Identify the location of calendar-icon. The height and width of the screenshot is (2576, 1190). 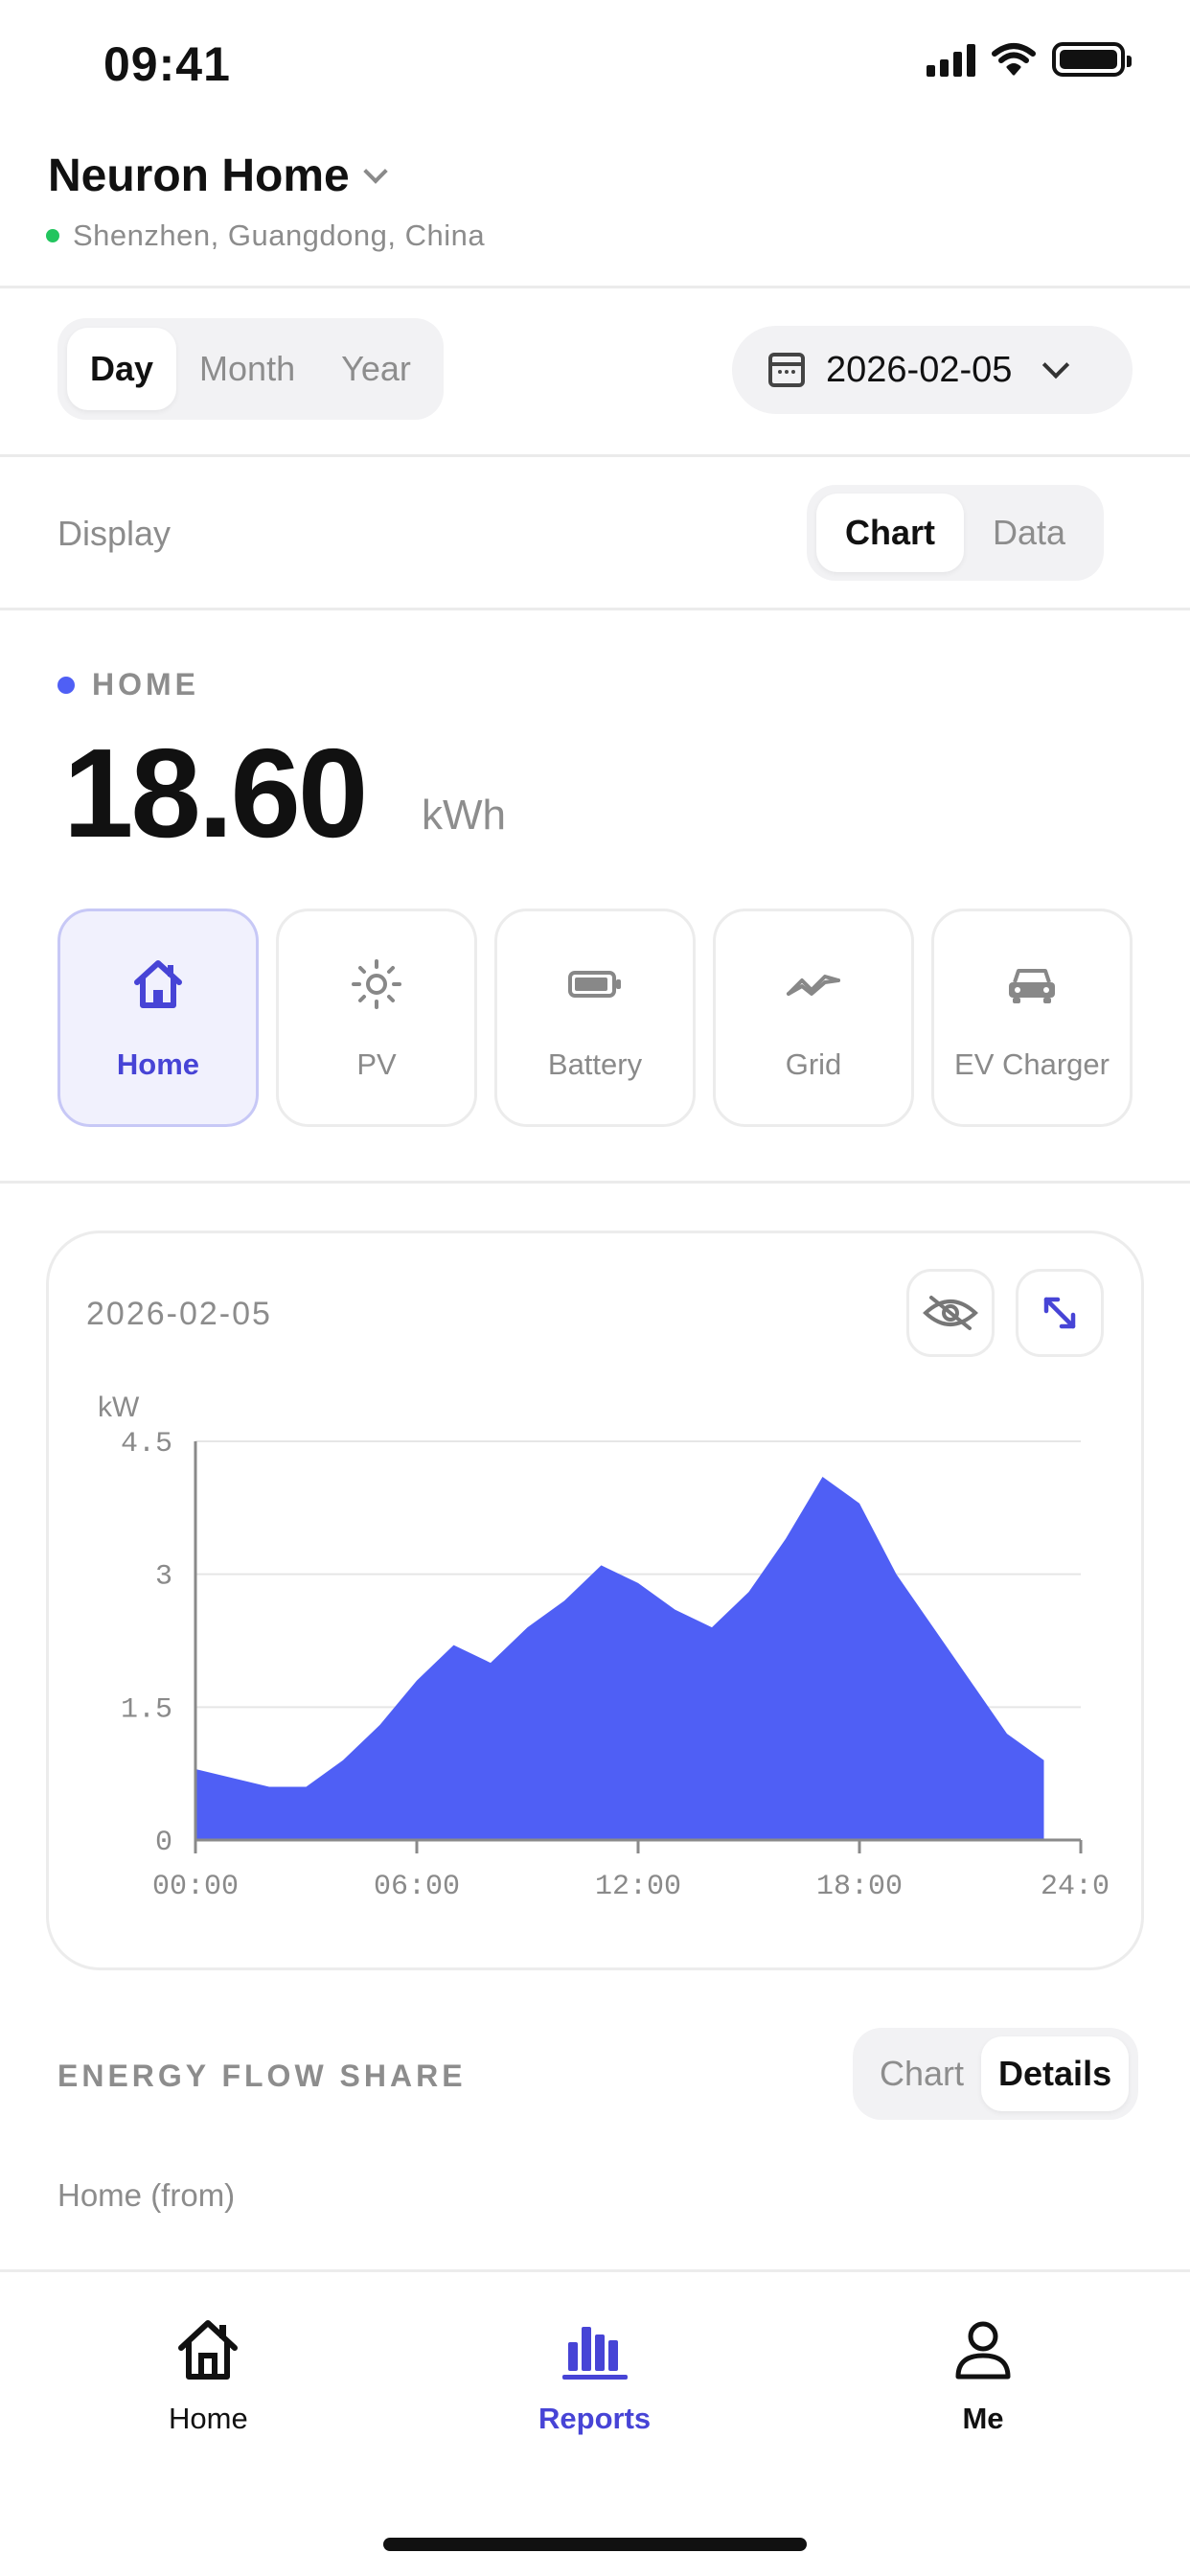
(787, 370).